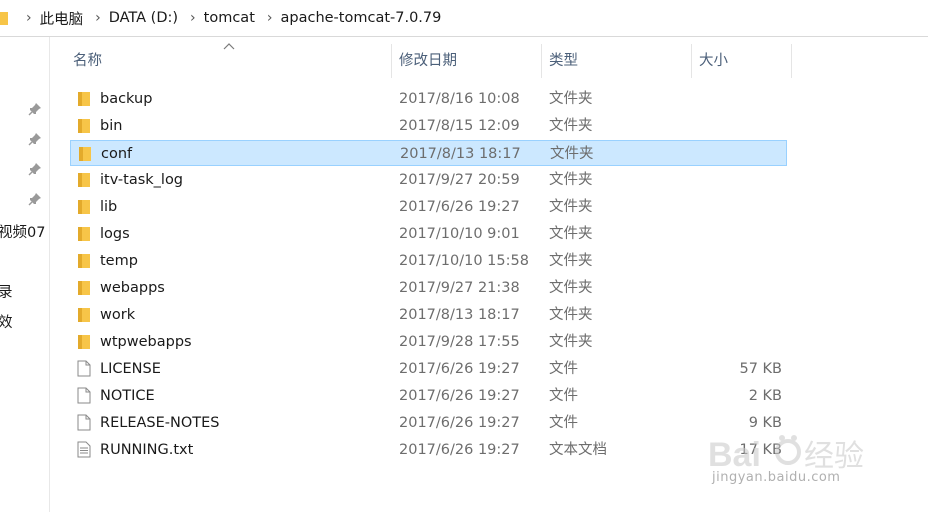  Describe the element at coordinates (459, 180) in the screenshot. I see `file-date: 2017/9/27 20:59` at that location.